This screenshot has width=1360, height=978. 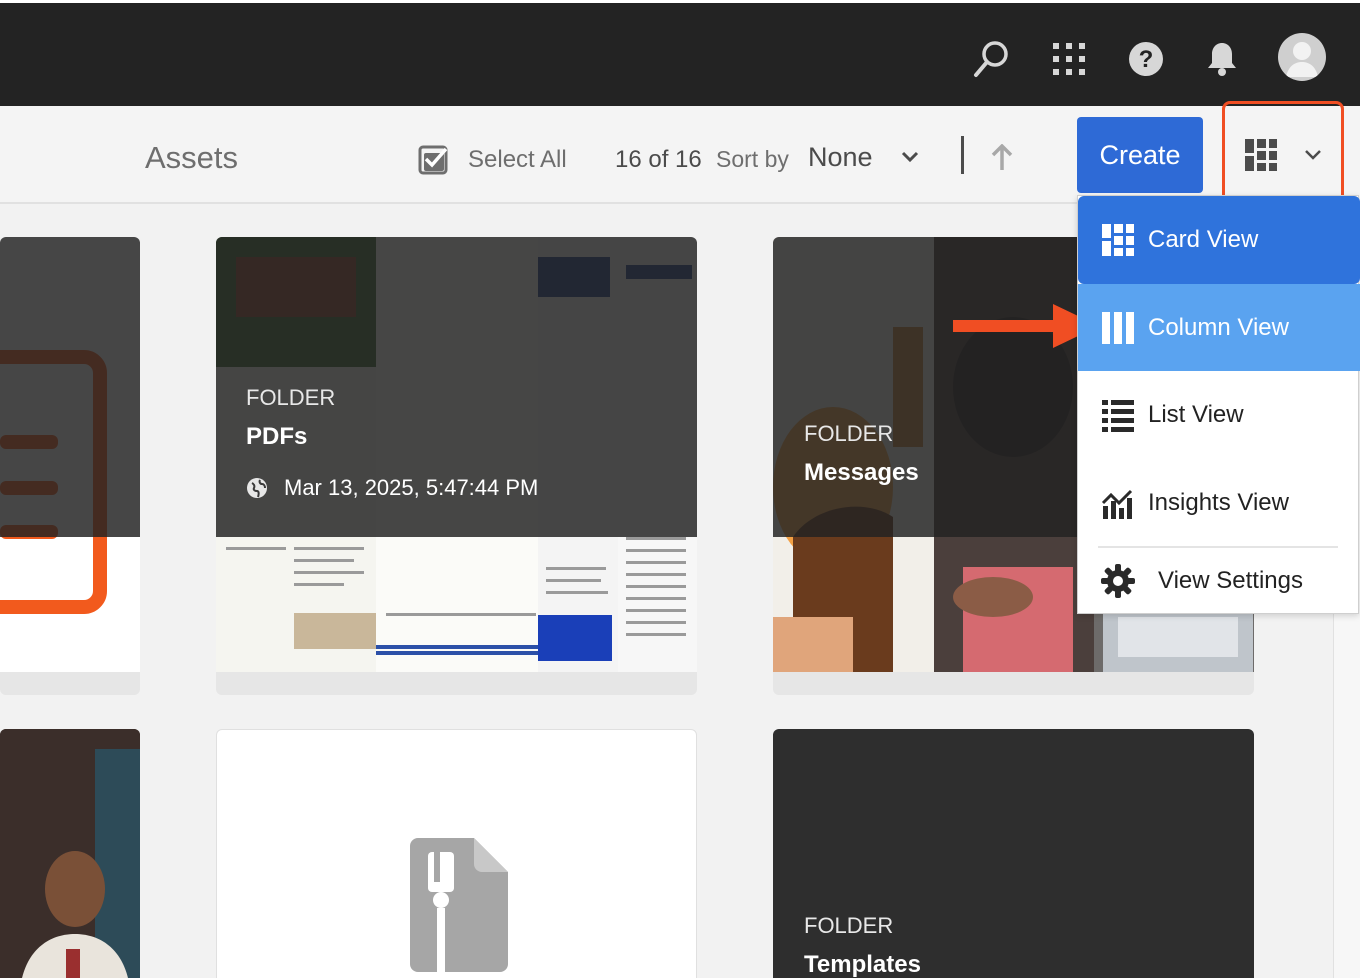 What do you see at coordinates (840, 157) in the screenshot?
I see `sort-by-select: None` at bounding box center [840, 157].